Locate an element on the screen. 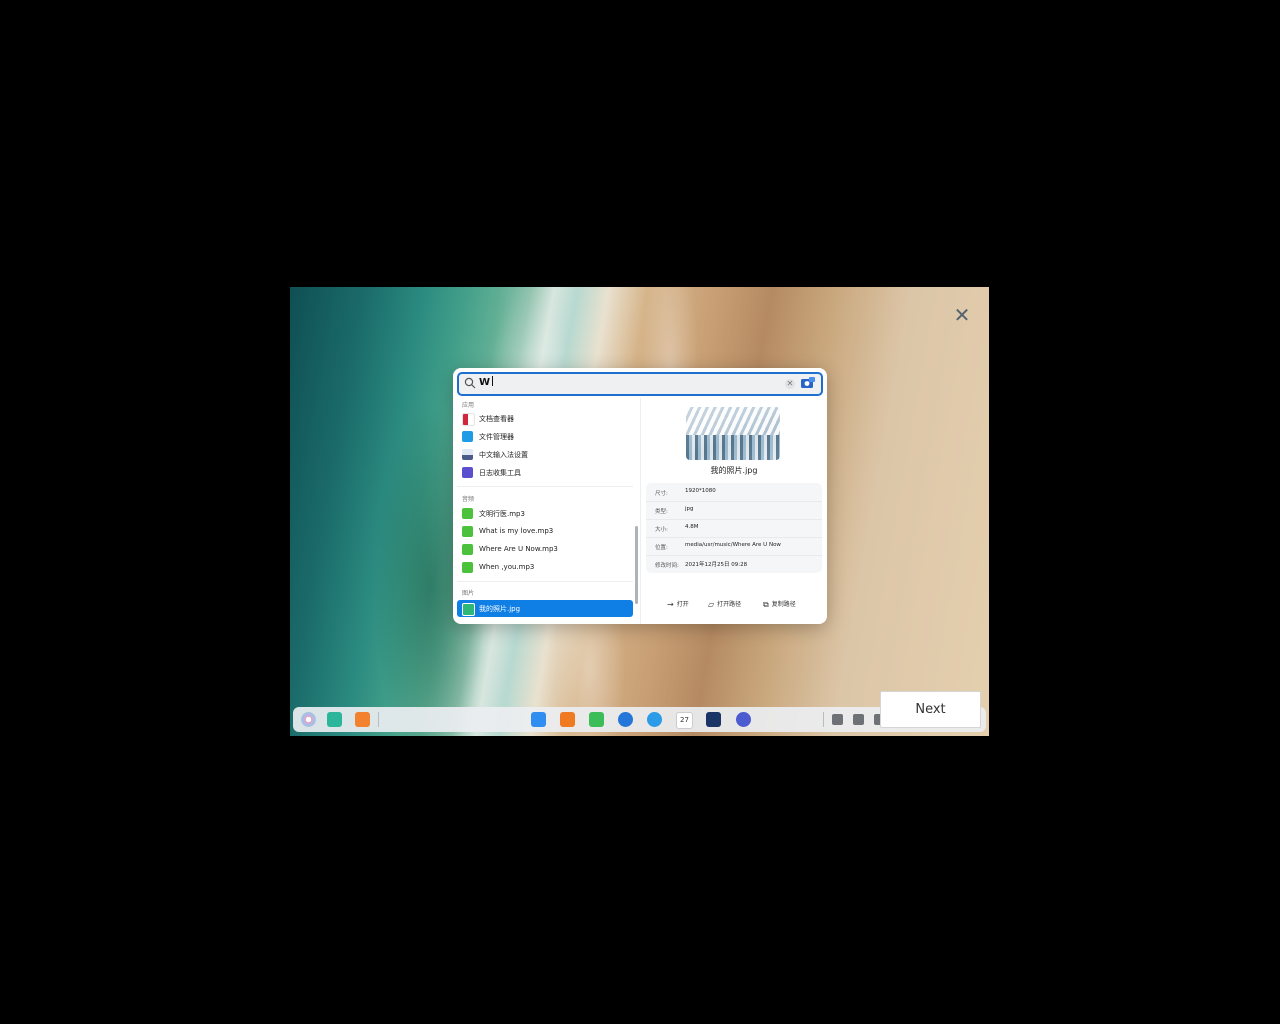 The height and width of the screenshot is (1024, 1280). result-label: 我的照片.jpg is located at coordinates (500, 609).